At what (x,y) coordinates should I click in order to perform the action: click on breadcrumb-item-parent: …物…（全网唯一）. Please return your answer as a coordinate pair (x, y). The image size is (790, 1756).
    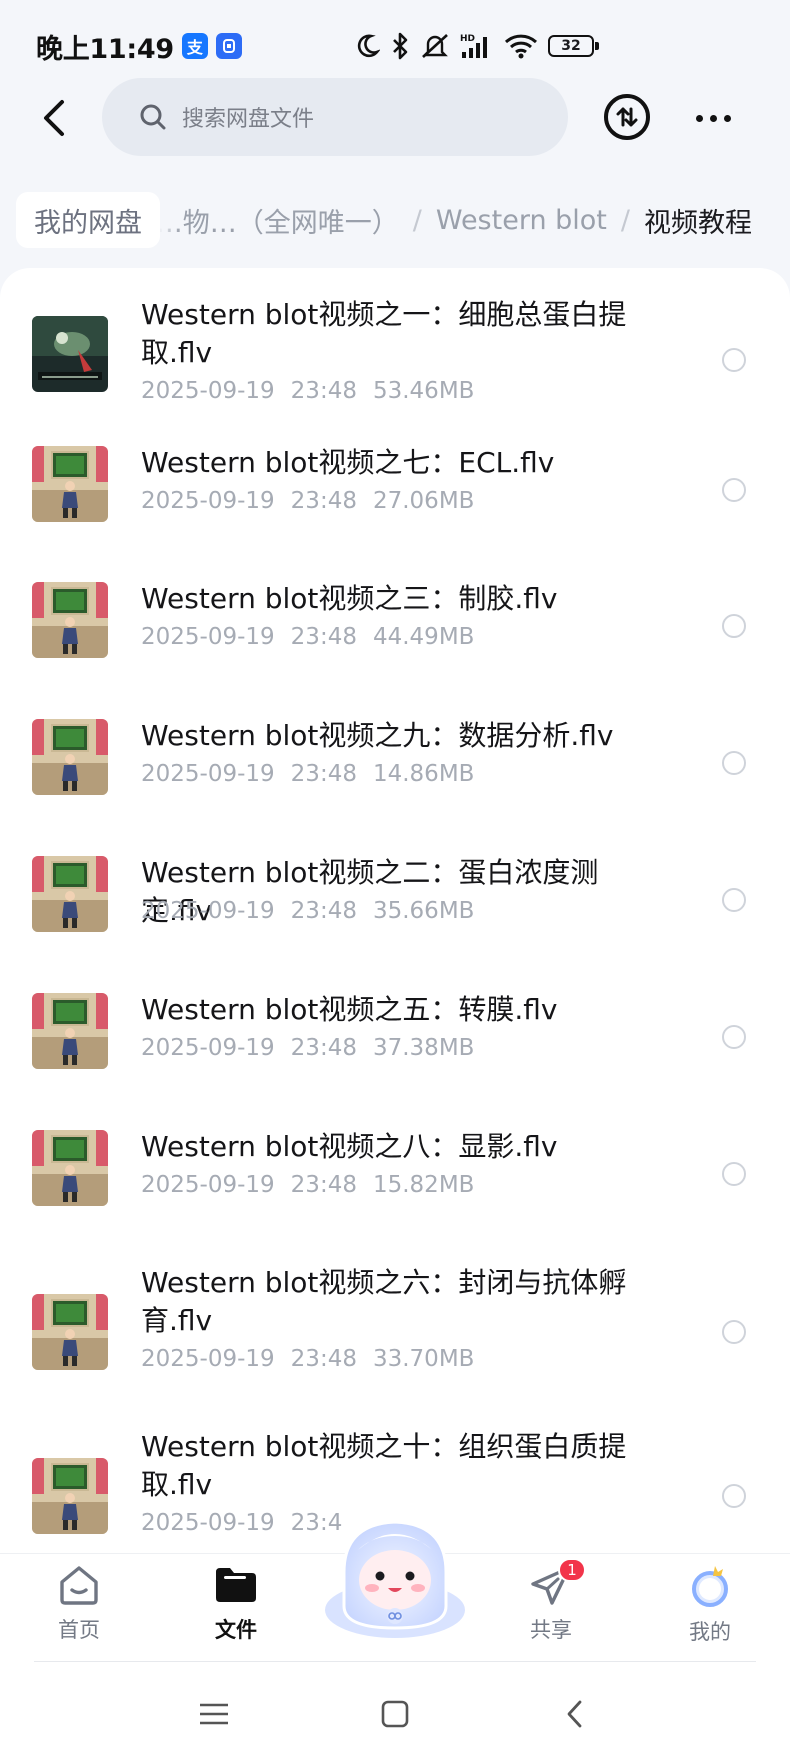
    Looking at the image, I should click on (277, 220).